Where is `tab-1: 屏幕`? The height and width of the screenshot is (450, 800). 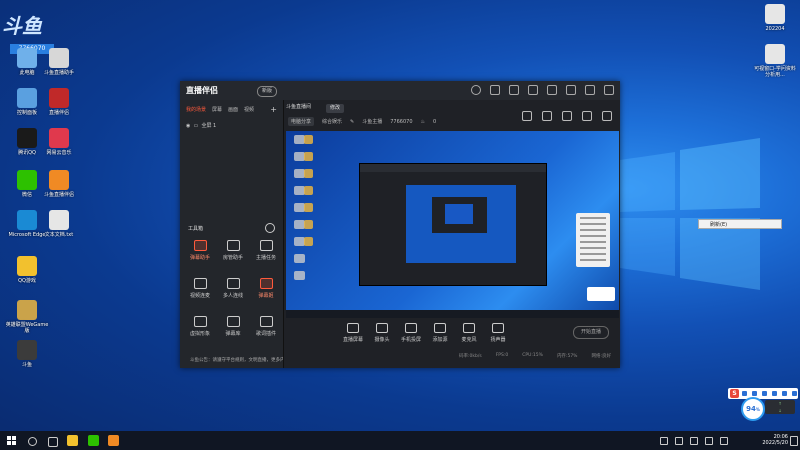 tab-1: 屏幕 is located at coordinates (217, 109).